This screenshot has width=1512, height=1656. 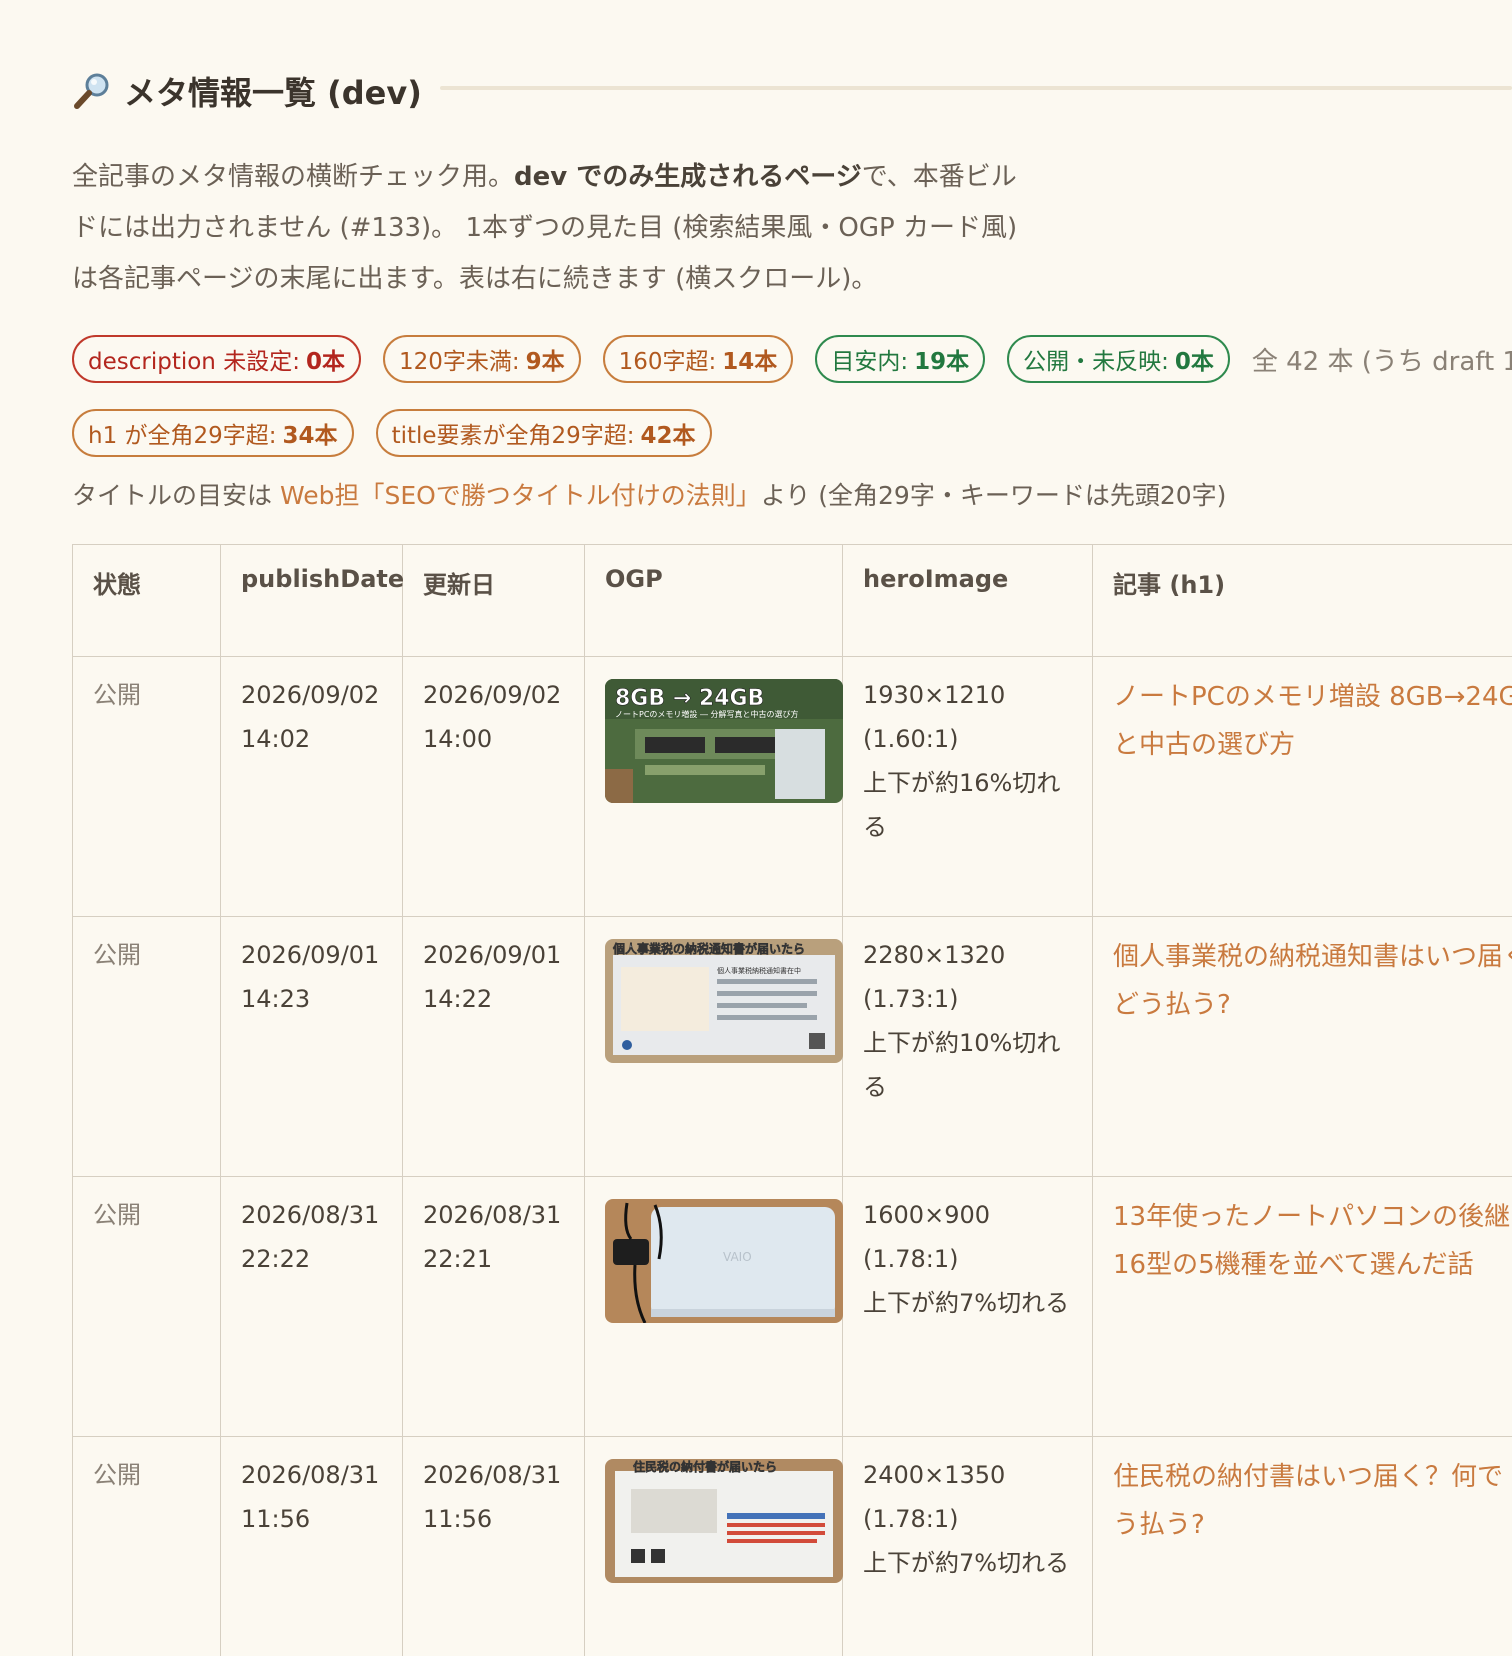 I want to click on article-title-line: う払う?, so click(x=1159, y=1525).